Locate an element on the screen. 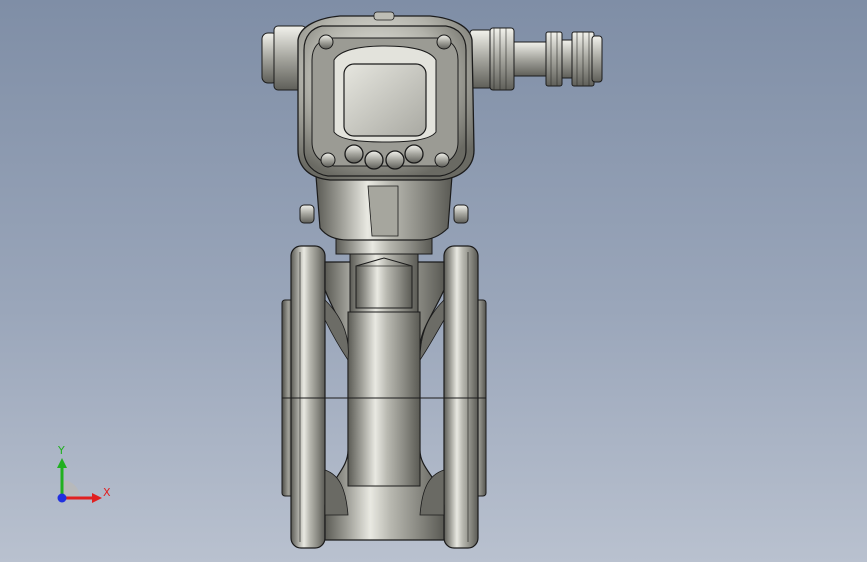 This screenshot has height=562, width=867. neck-boss is located at coordinates (384, 274).